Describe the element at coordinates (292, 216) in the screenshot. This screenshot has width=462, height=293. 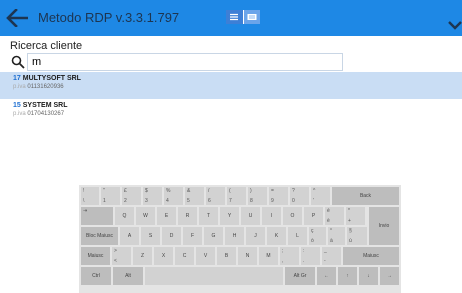
I see `key-o: O` at that location.